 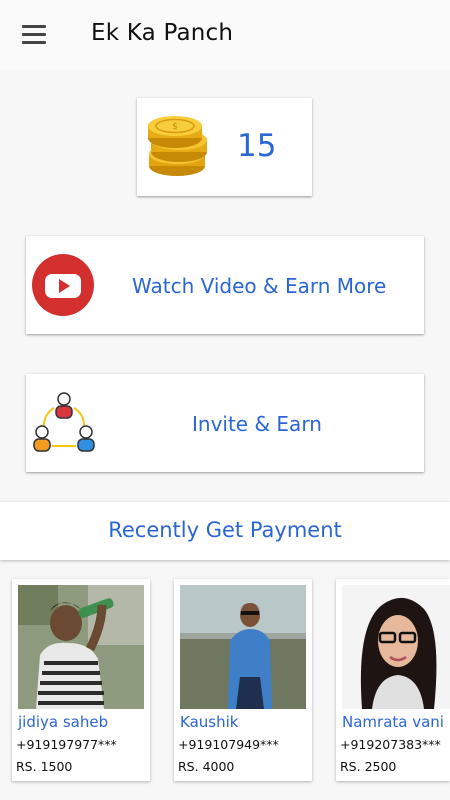 I want to click on payment-user-phone: +919197977***, so click(x=66, y=744).